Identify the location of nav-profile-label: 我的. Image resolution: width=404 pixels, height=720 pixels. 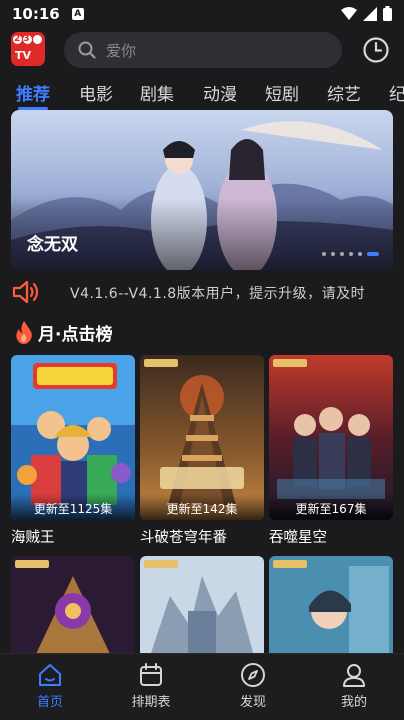
(353, 702).